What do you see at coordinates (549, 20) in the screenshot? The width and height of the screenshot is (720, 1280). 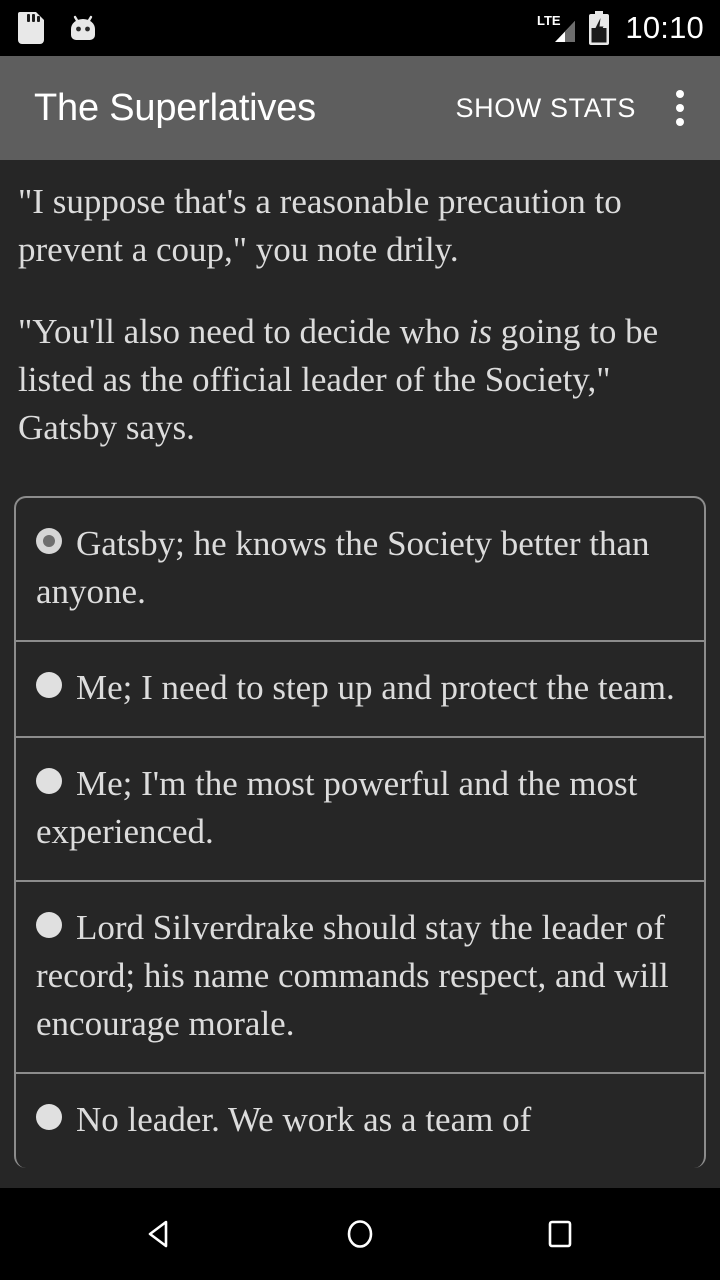 I see `lte-label: LTE` at bounding box center [549, 20].